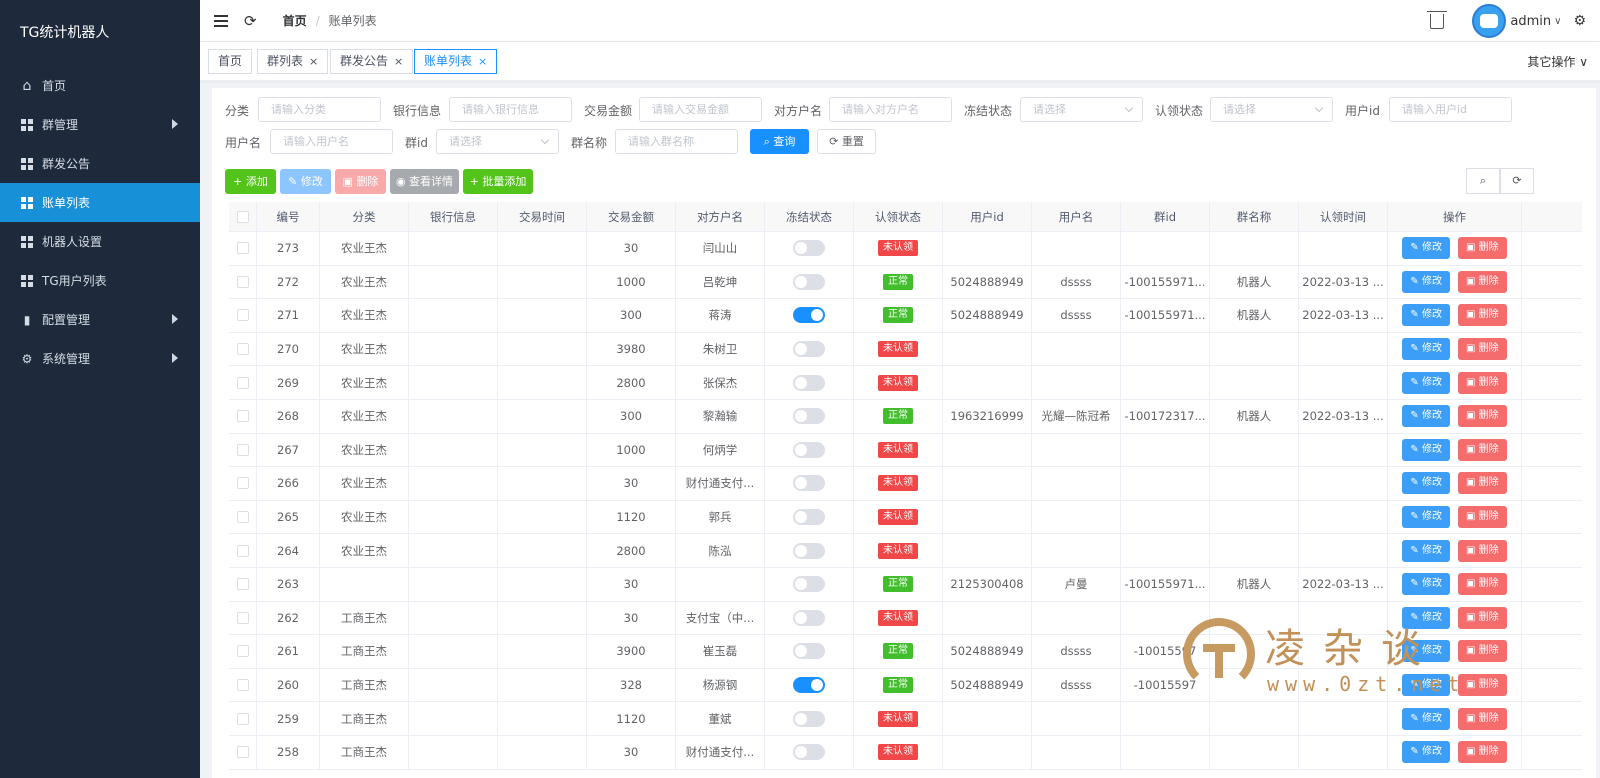 The image size is (1600, 778). What do you see at coordinates (100, 163) in the screenshot?
I see `sidebar-item-2: 群发公告` at bounding box center [100, 163].